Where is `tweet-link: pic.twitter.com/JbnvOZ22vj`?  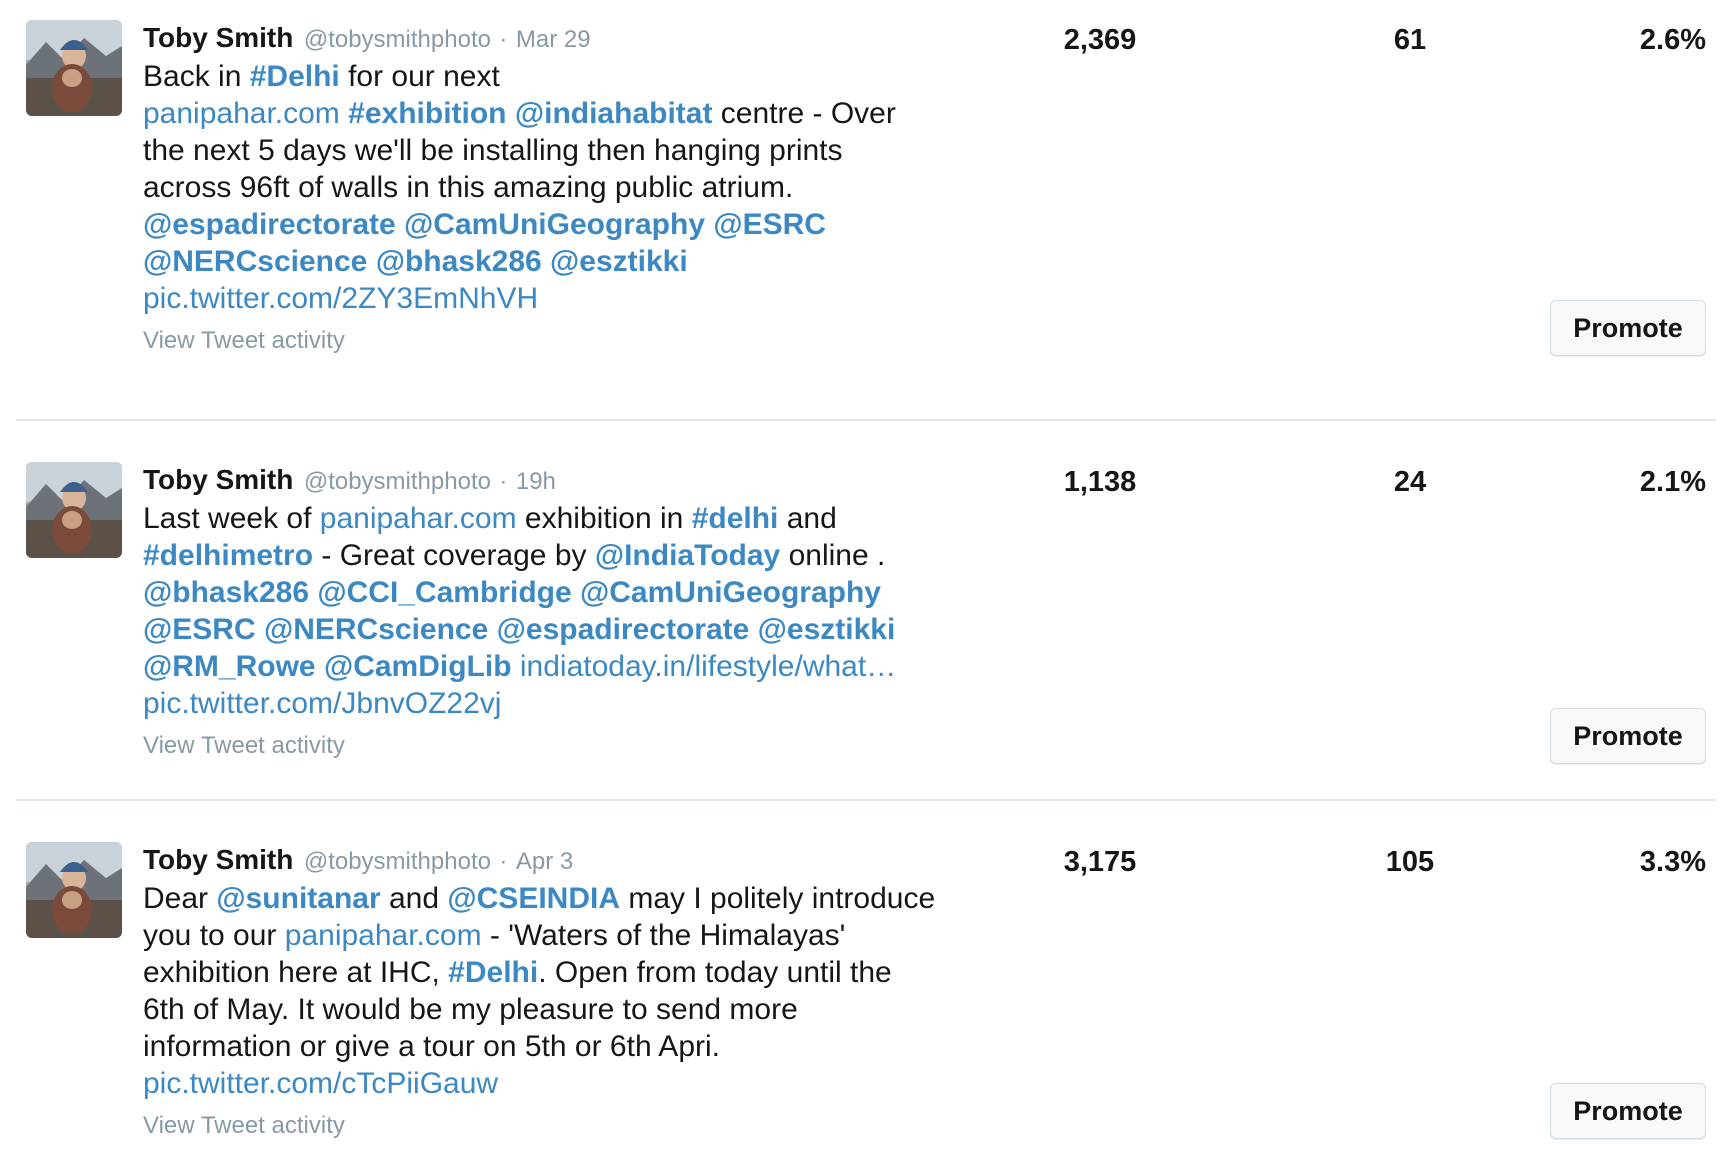
tweet-link: pic.twitter.com/JbnvOZ22vj is located at coordinates (322, 703).